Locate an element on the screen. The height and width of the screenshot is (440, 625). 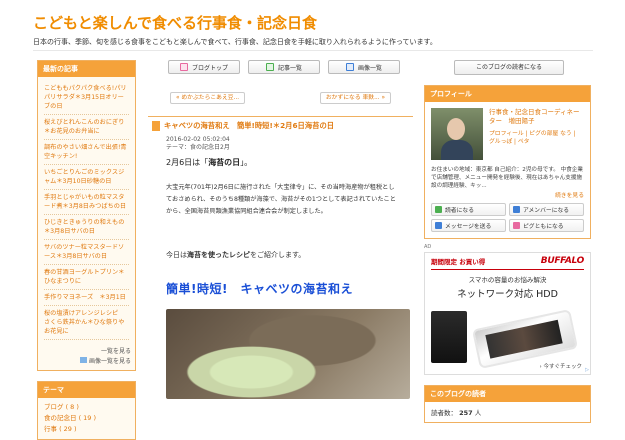
theme-header: テーマ is located at coordinates (86, 390).